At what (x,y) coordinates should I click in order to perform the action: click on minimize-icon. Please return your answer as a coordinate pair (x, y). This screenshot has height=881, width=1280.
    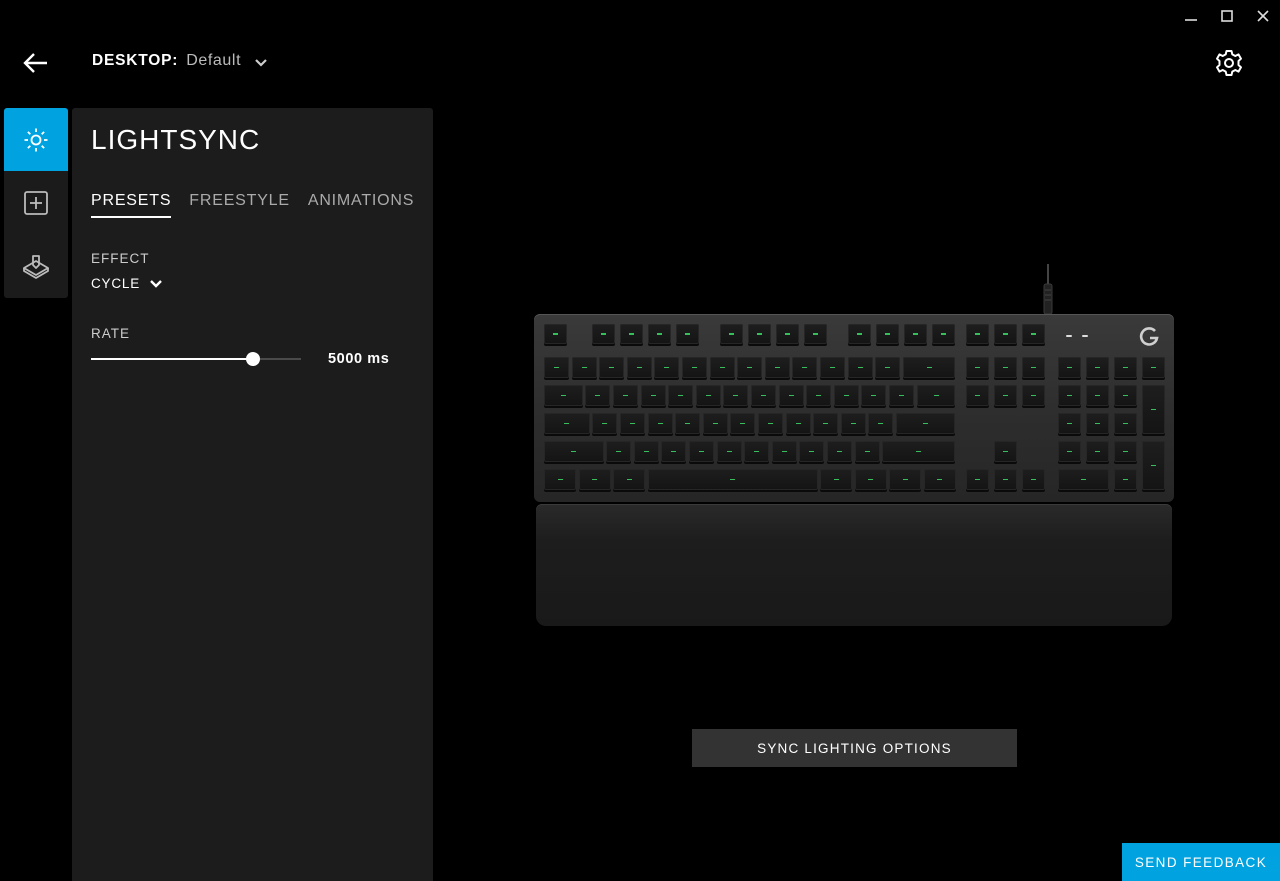
    Looking at the image, I should click on (1191, 16).